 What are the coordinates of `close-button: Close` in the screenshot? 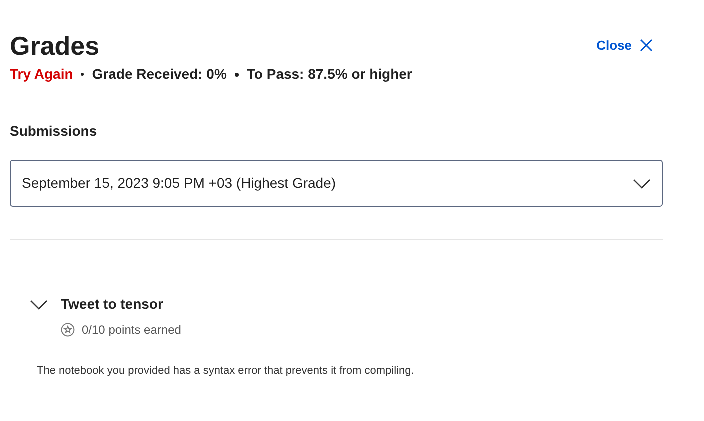 It's located at (624, 46).